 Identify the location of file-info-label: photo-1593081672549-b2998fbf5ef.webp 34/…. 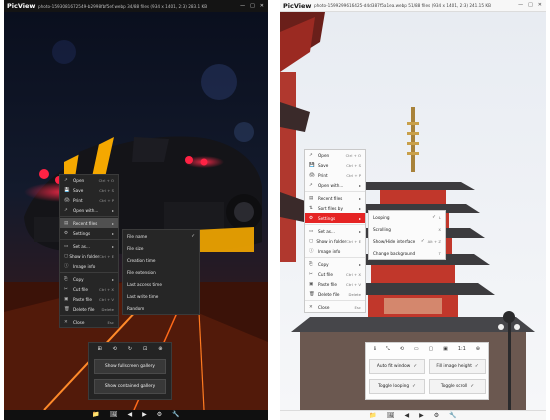
(123, 6).